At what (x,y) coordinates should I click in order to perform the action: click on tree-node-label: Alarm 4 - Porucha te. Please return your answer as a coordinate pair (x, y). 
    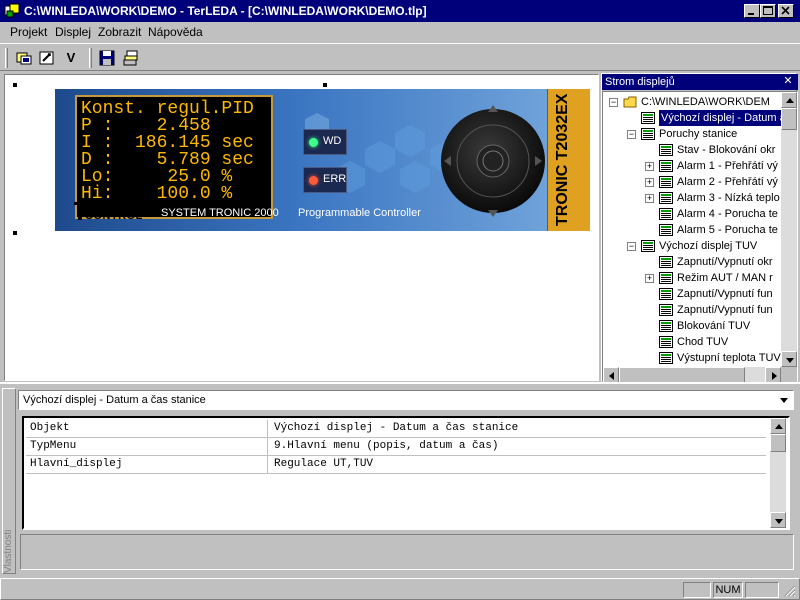
    Looking at the image, I should click on (727, 214).